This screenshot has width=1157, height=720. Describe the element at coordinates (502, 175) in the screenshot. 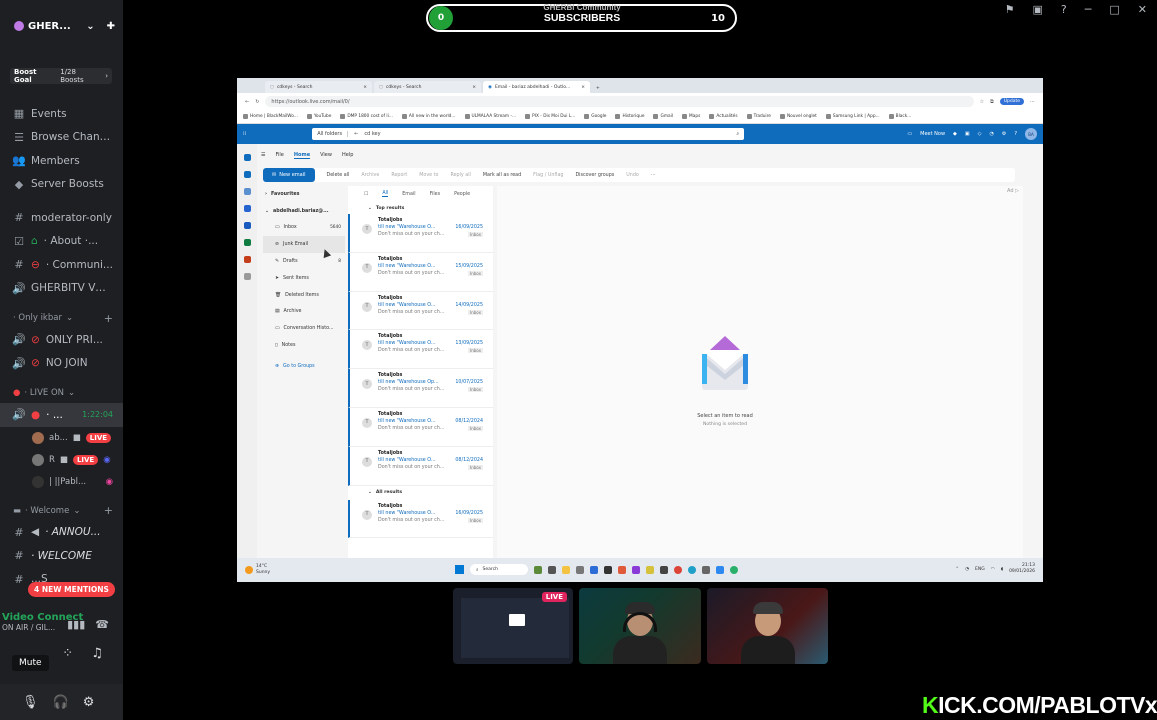

I see `mark-all-read-button: Mark all as read` at that location.